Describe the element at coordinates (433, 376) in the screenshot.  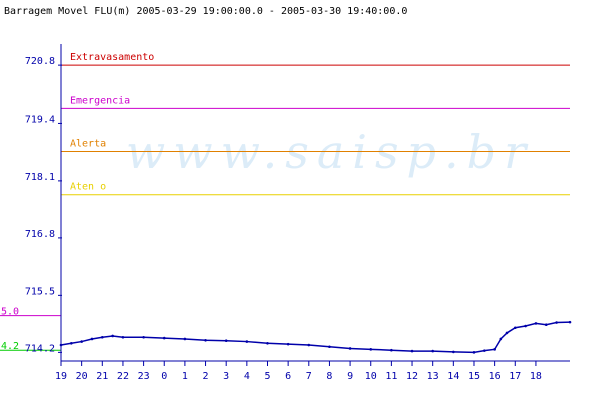
I see `x-tick-label-19: 13` at that location.